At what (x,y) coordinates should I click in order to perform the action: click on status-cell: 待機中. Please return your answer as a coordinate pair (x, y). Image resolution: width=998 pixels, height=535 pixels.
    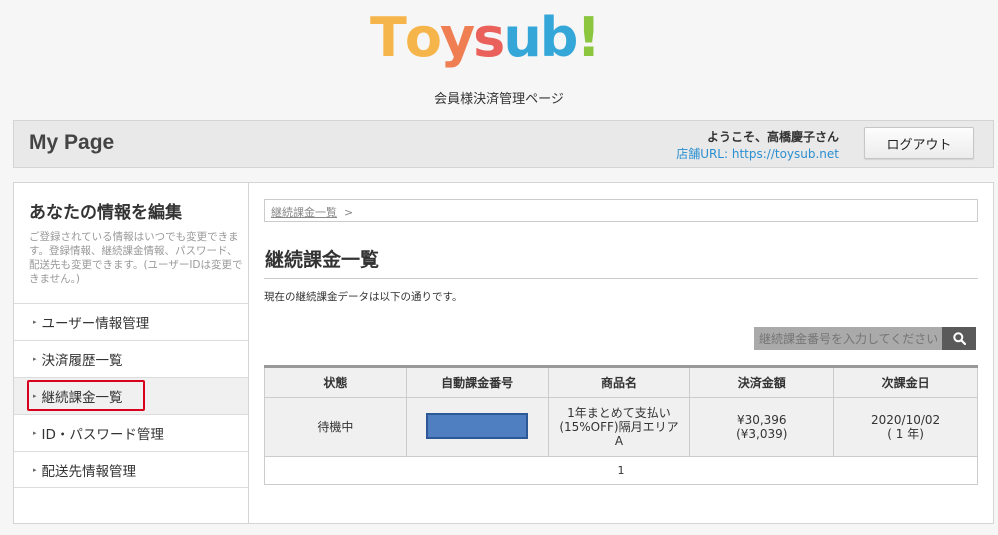
    Looking at the image, I should click on (335, 427).